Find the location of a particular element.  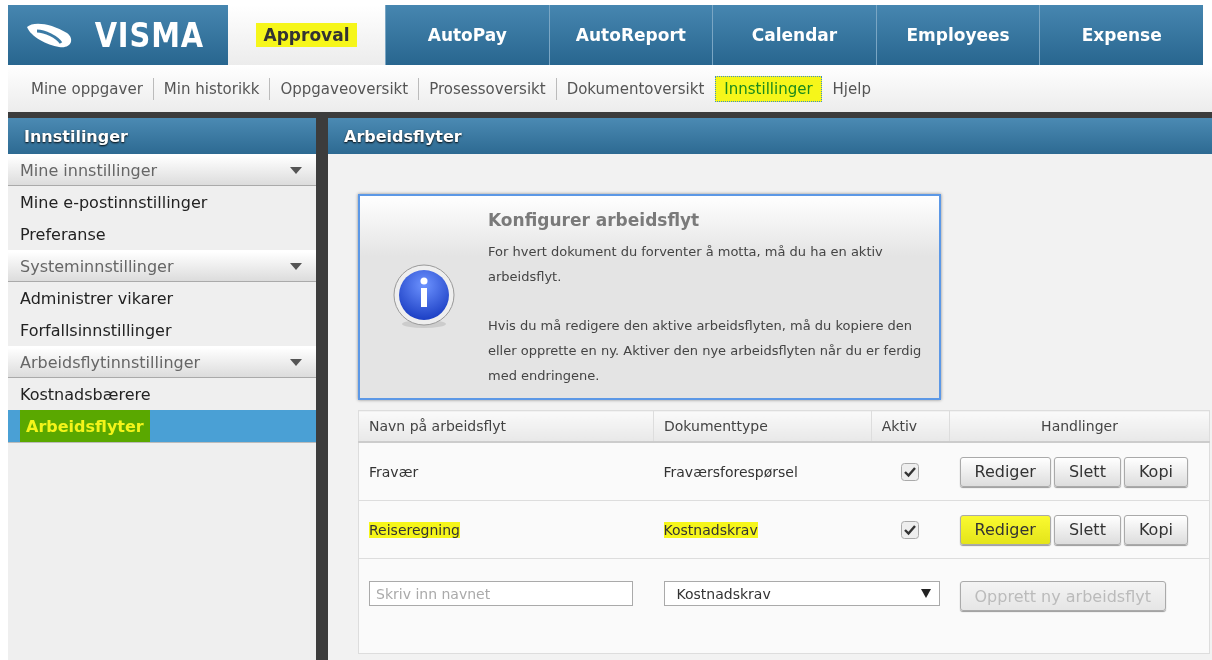

sidebar-item: Preferanse is located at coordinates (162, 234).